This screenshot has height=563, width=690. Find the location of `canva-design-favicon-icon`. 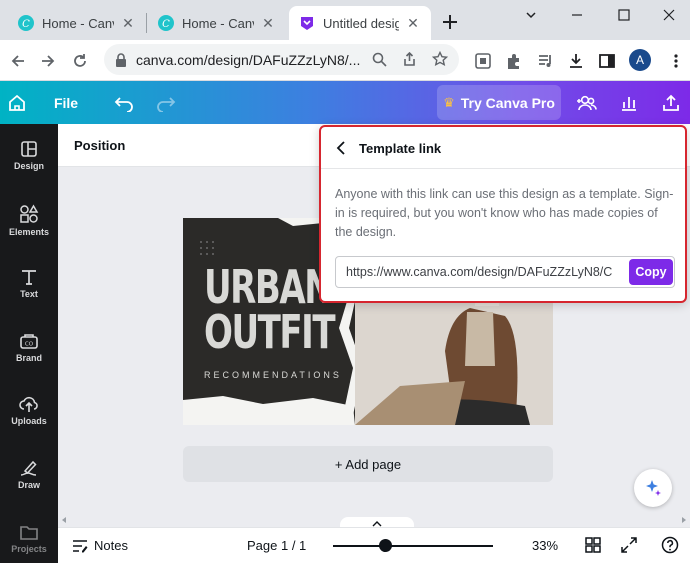

canva-design-favicon-icon is located at coordinates (307, 23).